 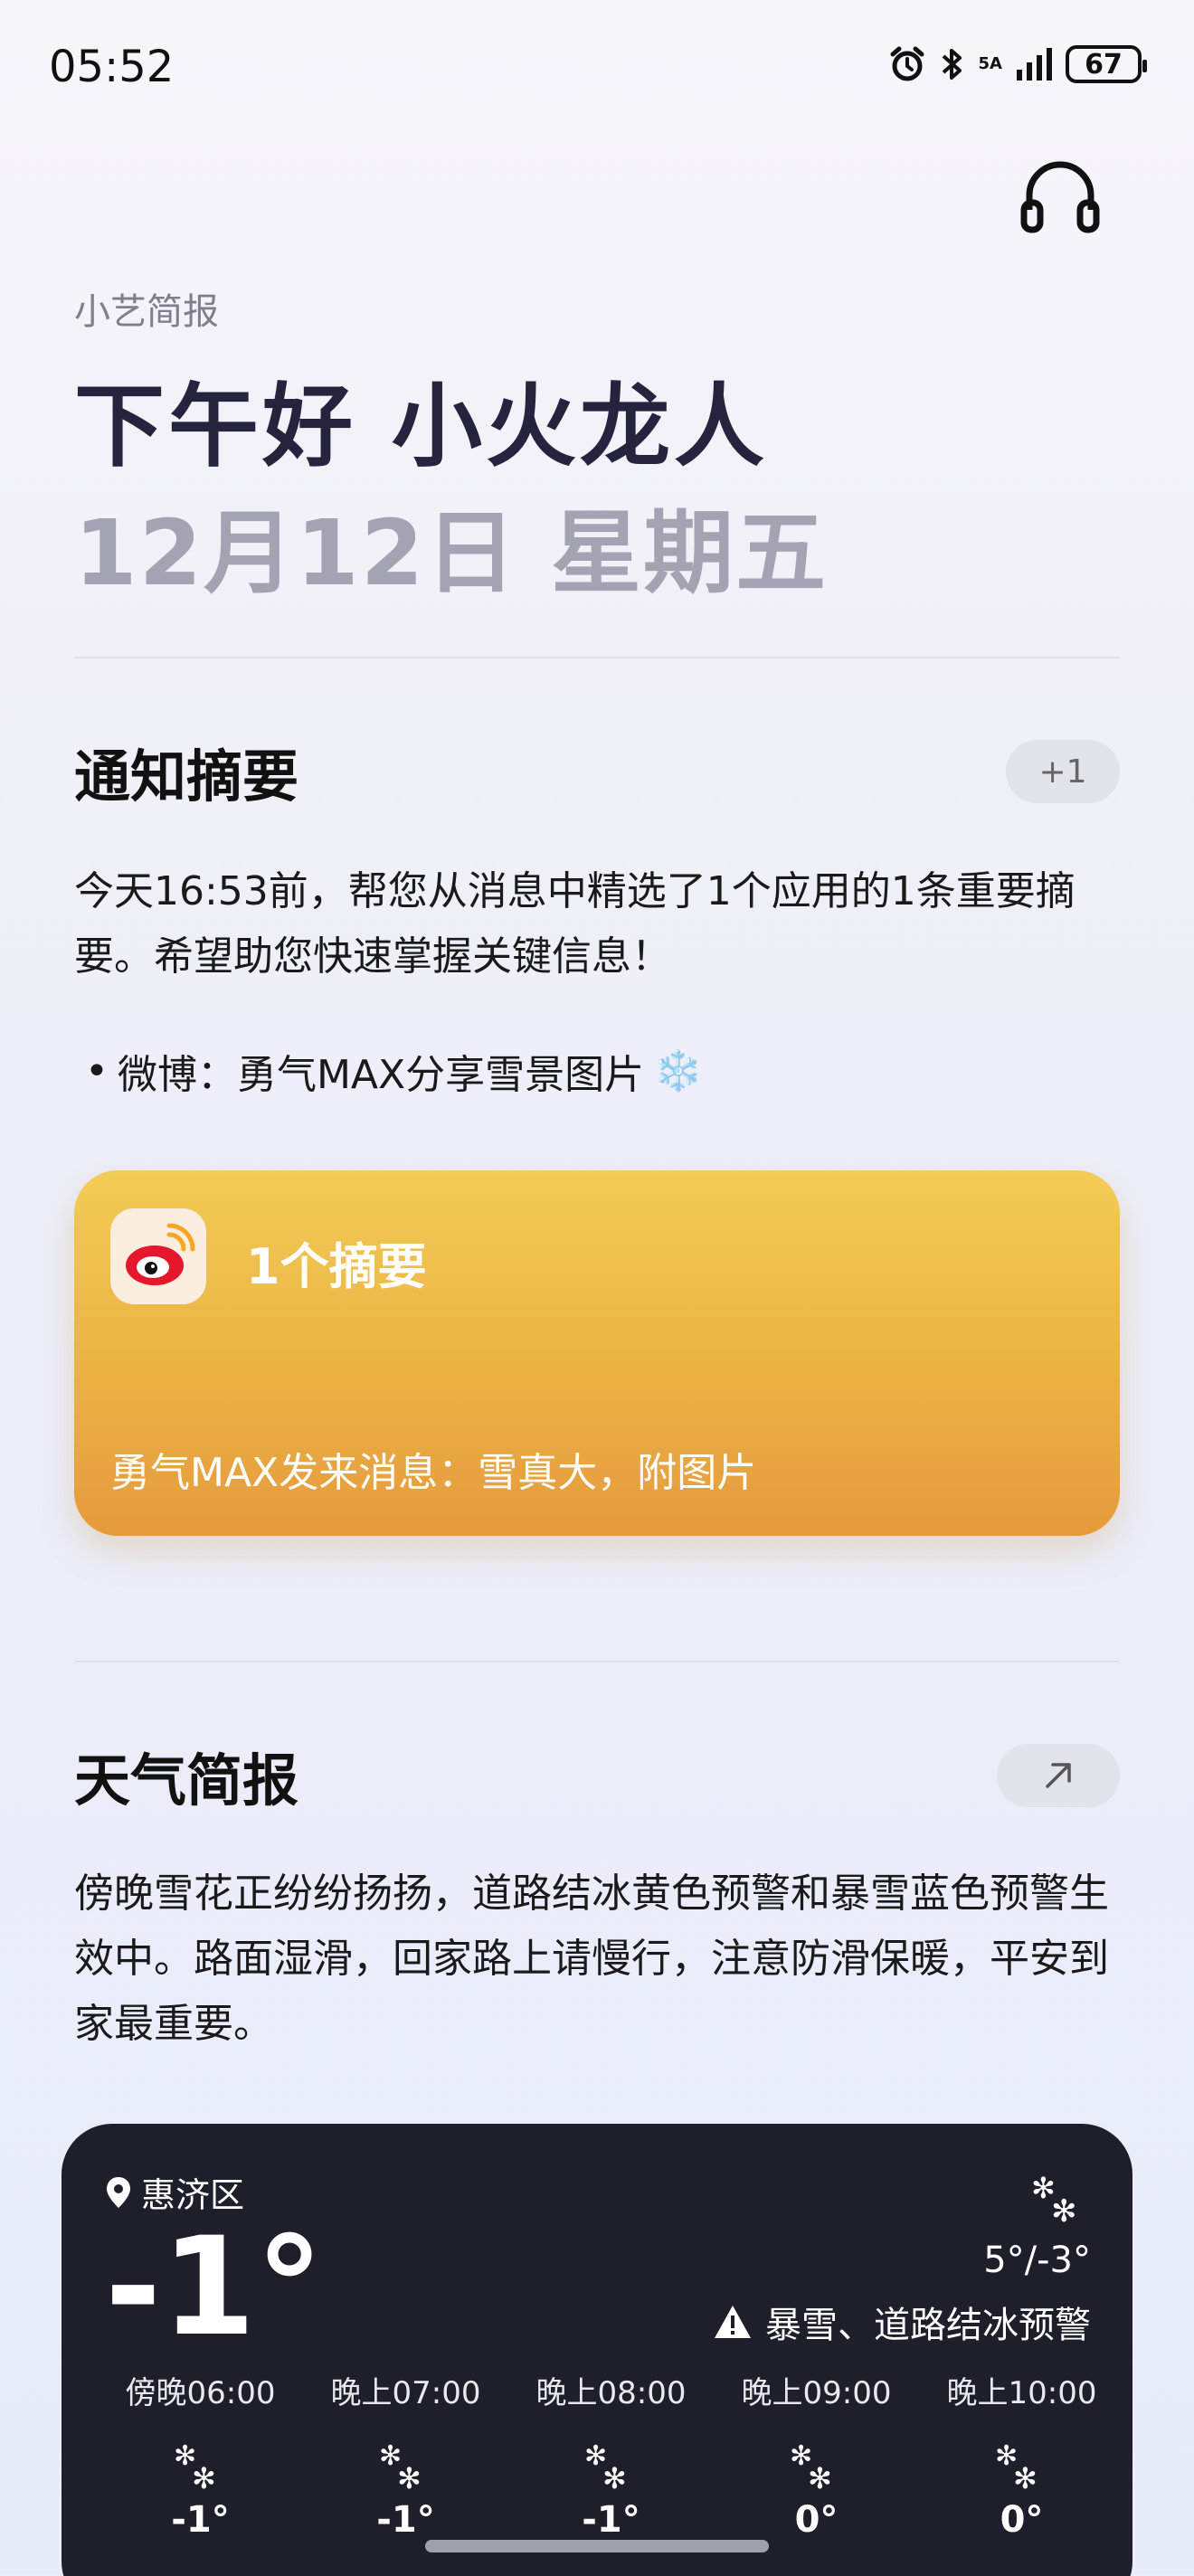 What do you see at coordinates (336, 1266) in the screenshot?
I see `card-title: 1个摘要` at bounding box center [336, 1266].